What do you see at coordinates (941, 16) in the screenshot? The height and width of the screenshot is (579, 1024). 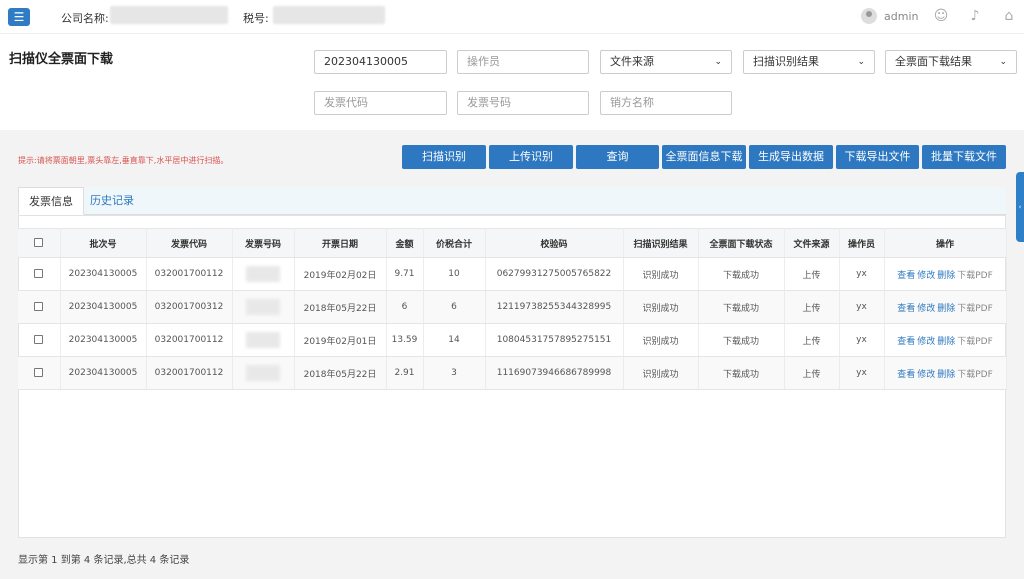 I see `smiley-icon: ☺` at bounding box center [941, 16].